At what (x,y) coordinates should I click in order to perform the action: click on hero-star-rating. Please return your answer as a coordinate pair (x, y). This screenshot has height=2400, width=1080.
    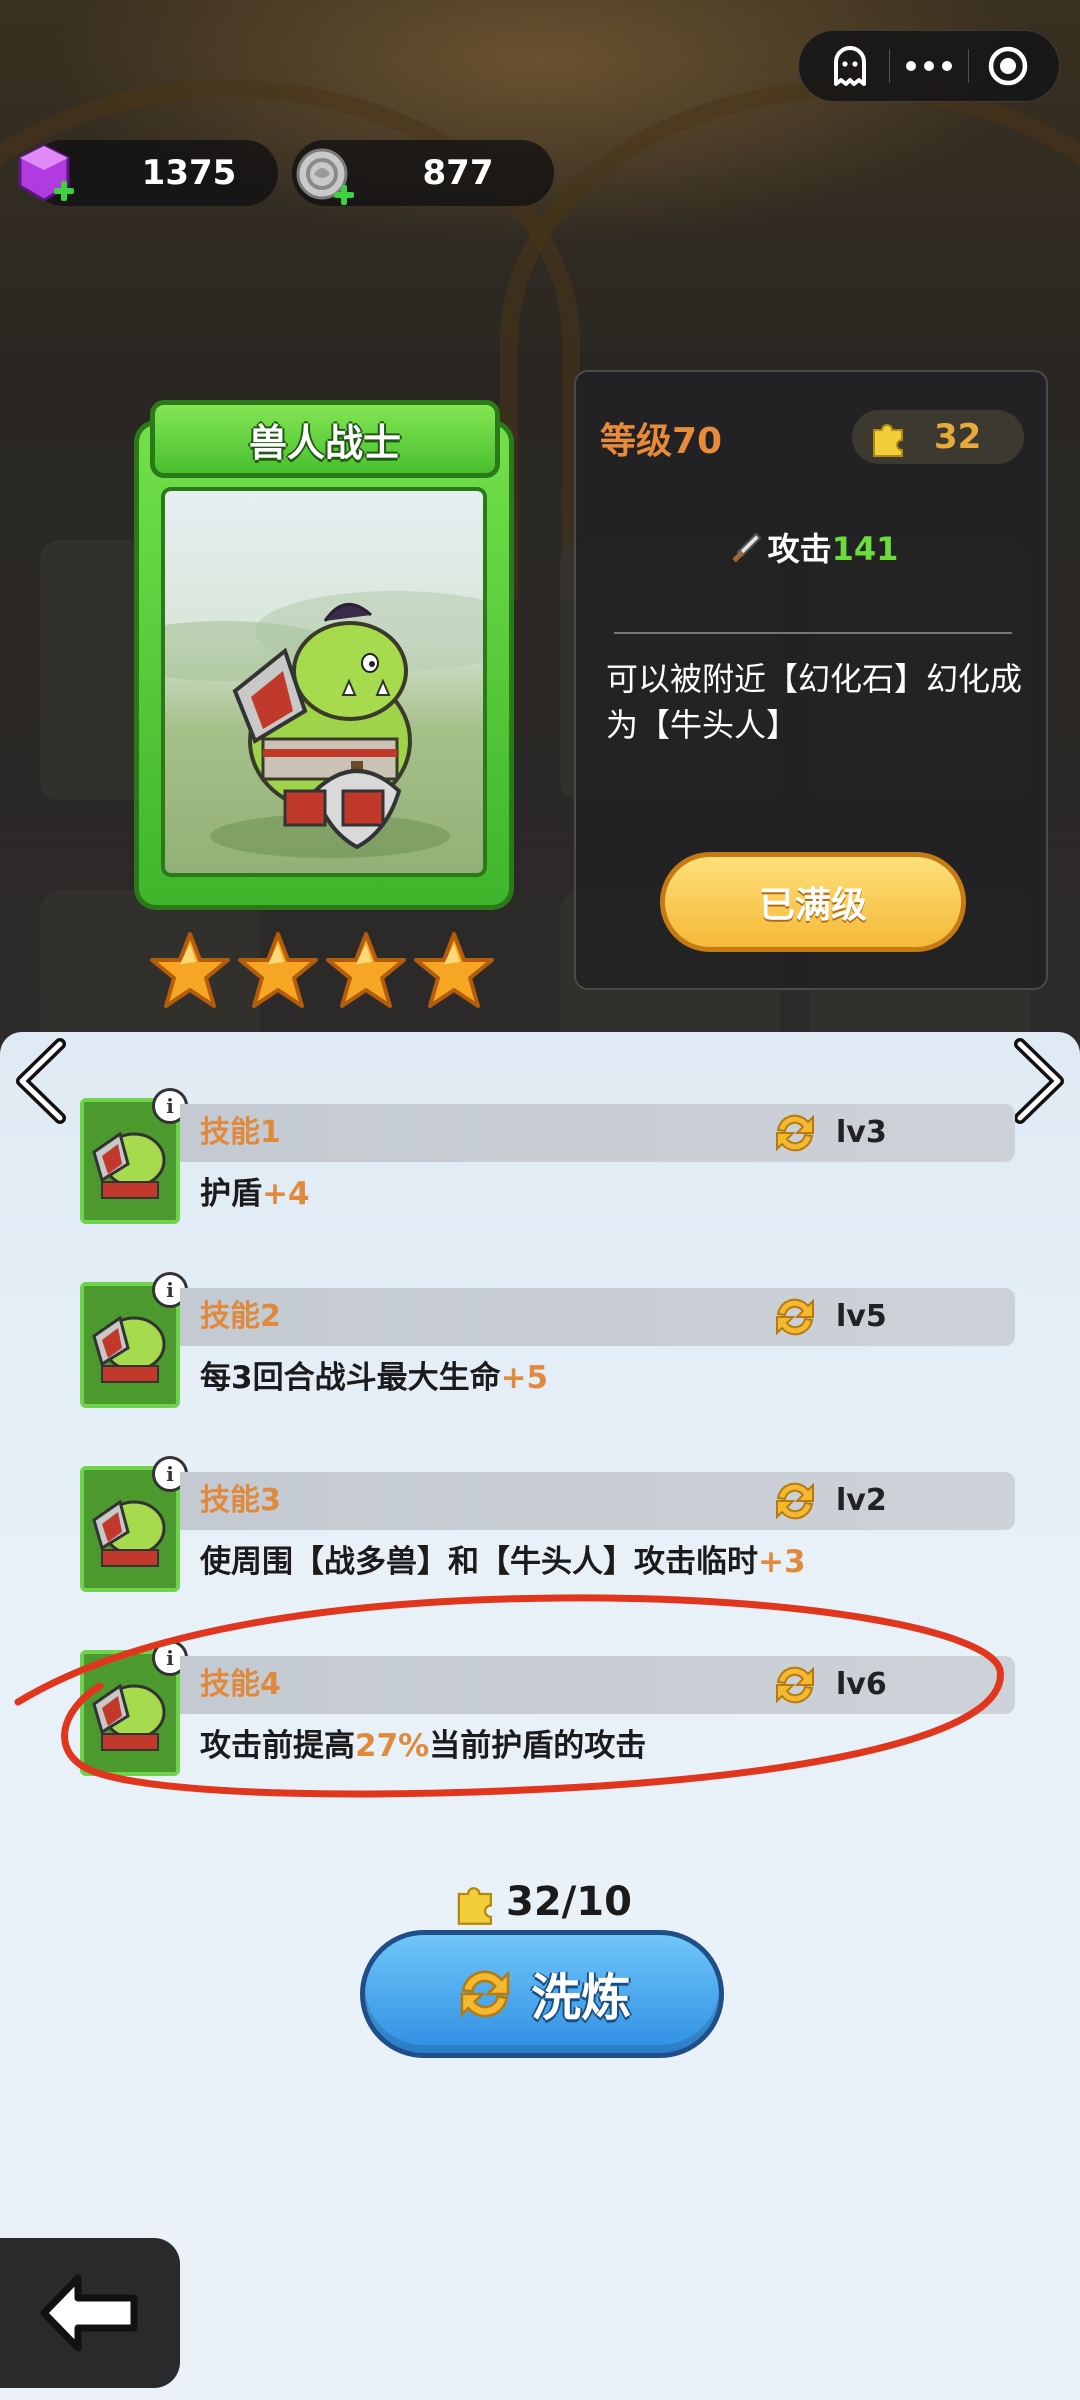
    Looking at the image, I should click on (325, 970).